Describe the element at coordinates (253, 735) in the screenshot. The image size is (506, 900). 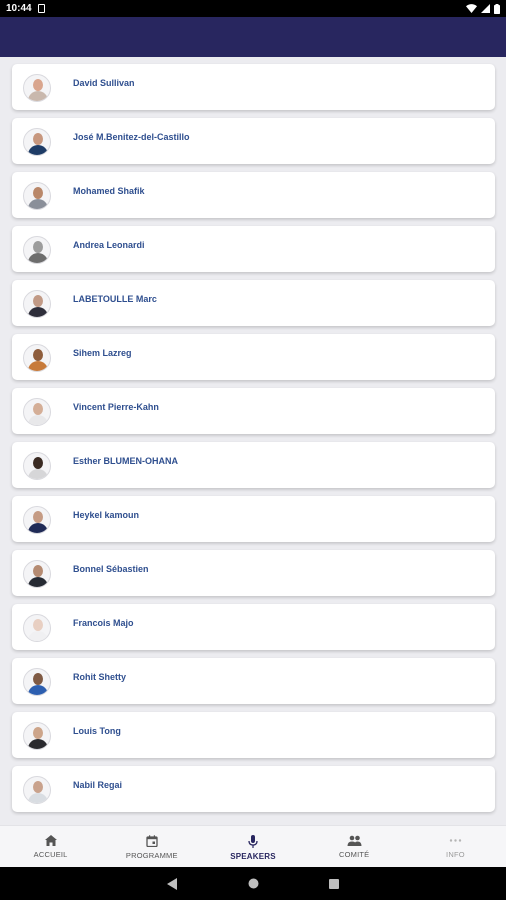
I see `speaker-card: Louis Tong` at that location.